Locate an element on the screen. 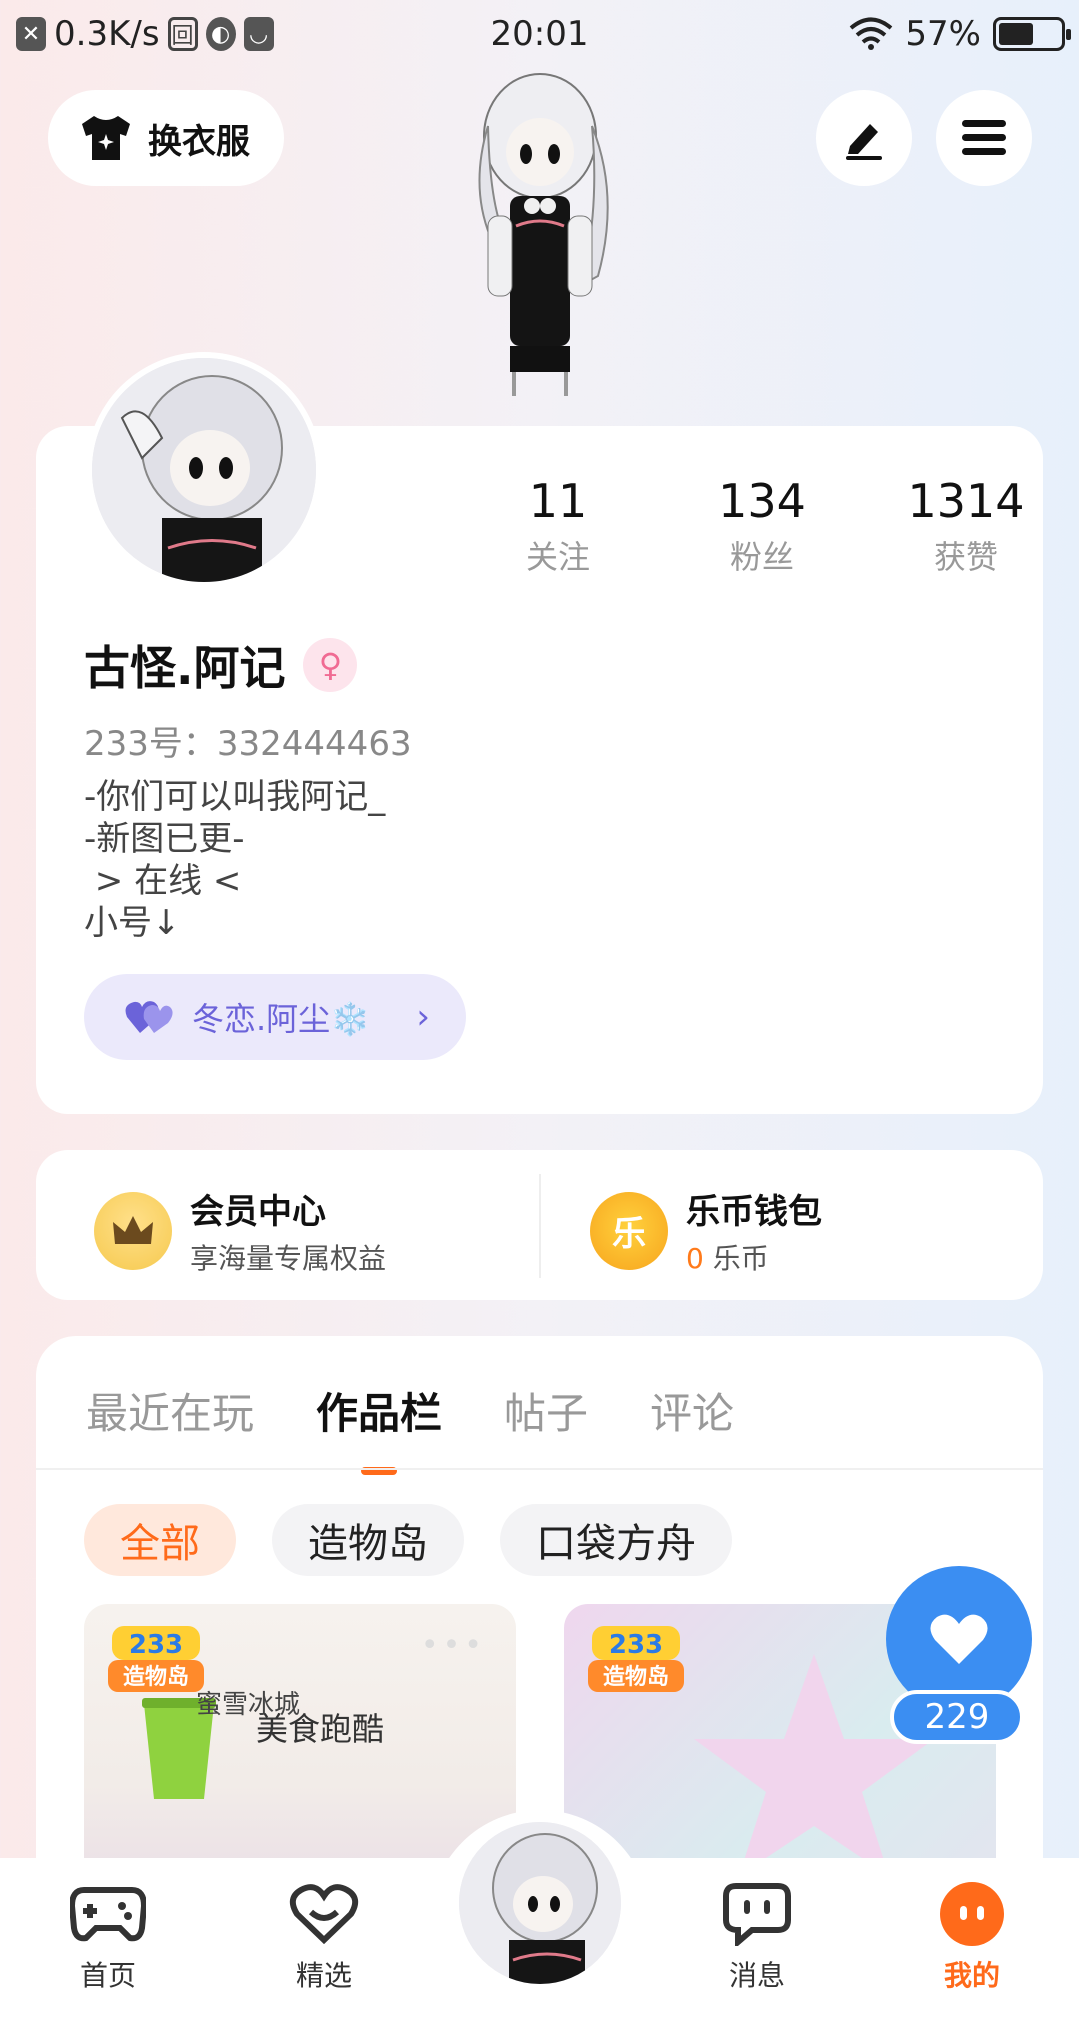 The image size is (1079, 2033). followers-count: 134 is located at coordinates (762, 501).